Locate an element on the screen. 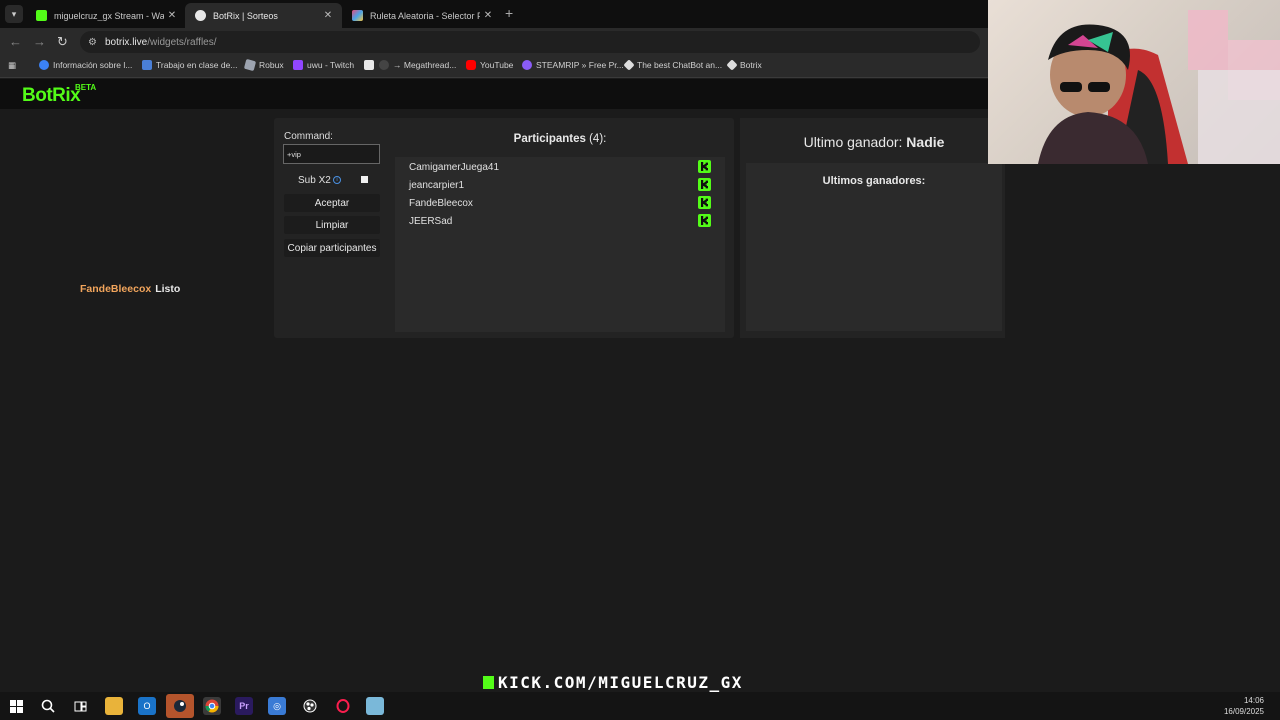 This screenshot has width=1280, height=720. bookmark-label: Robux is located at coordinates (271, 65).